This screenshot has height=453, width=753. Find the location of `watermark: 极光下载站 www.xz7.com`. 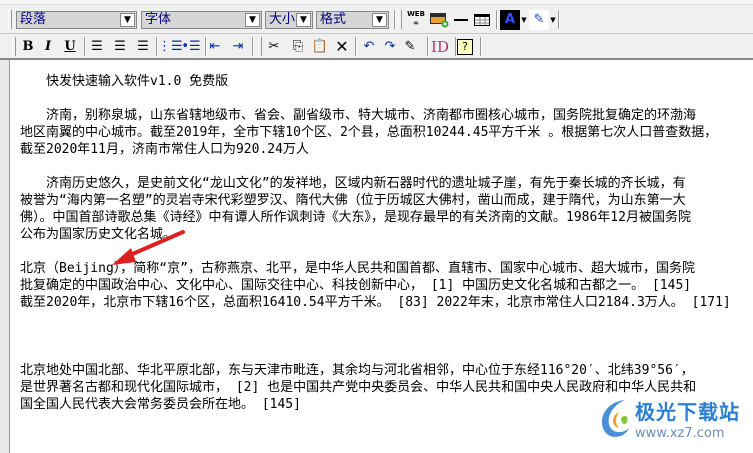

watermark: 极光下载站 www.xz7.com is located at coordinates (672, 420).